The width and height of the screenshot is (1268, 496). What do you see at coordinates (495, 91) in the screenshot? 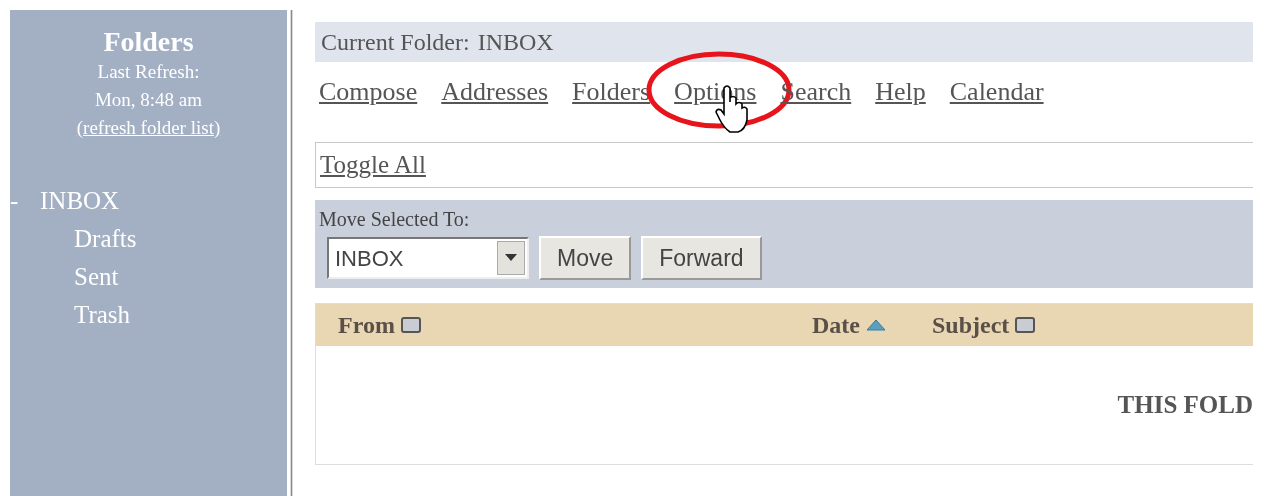
I see `nav-link: Addresses` at bounding box center [495, 91].